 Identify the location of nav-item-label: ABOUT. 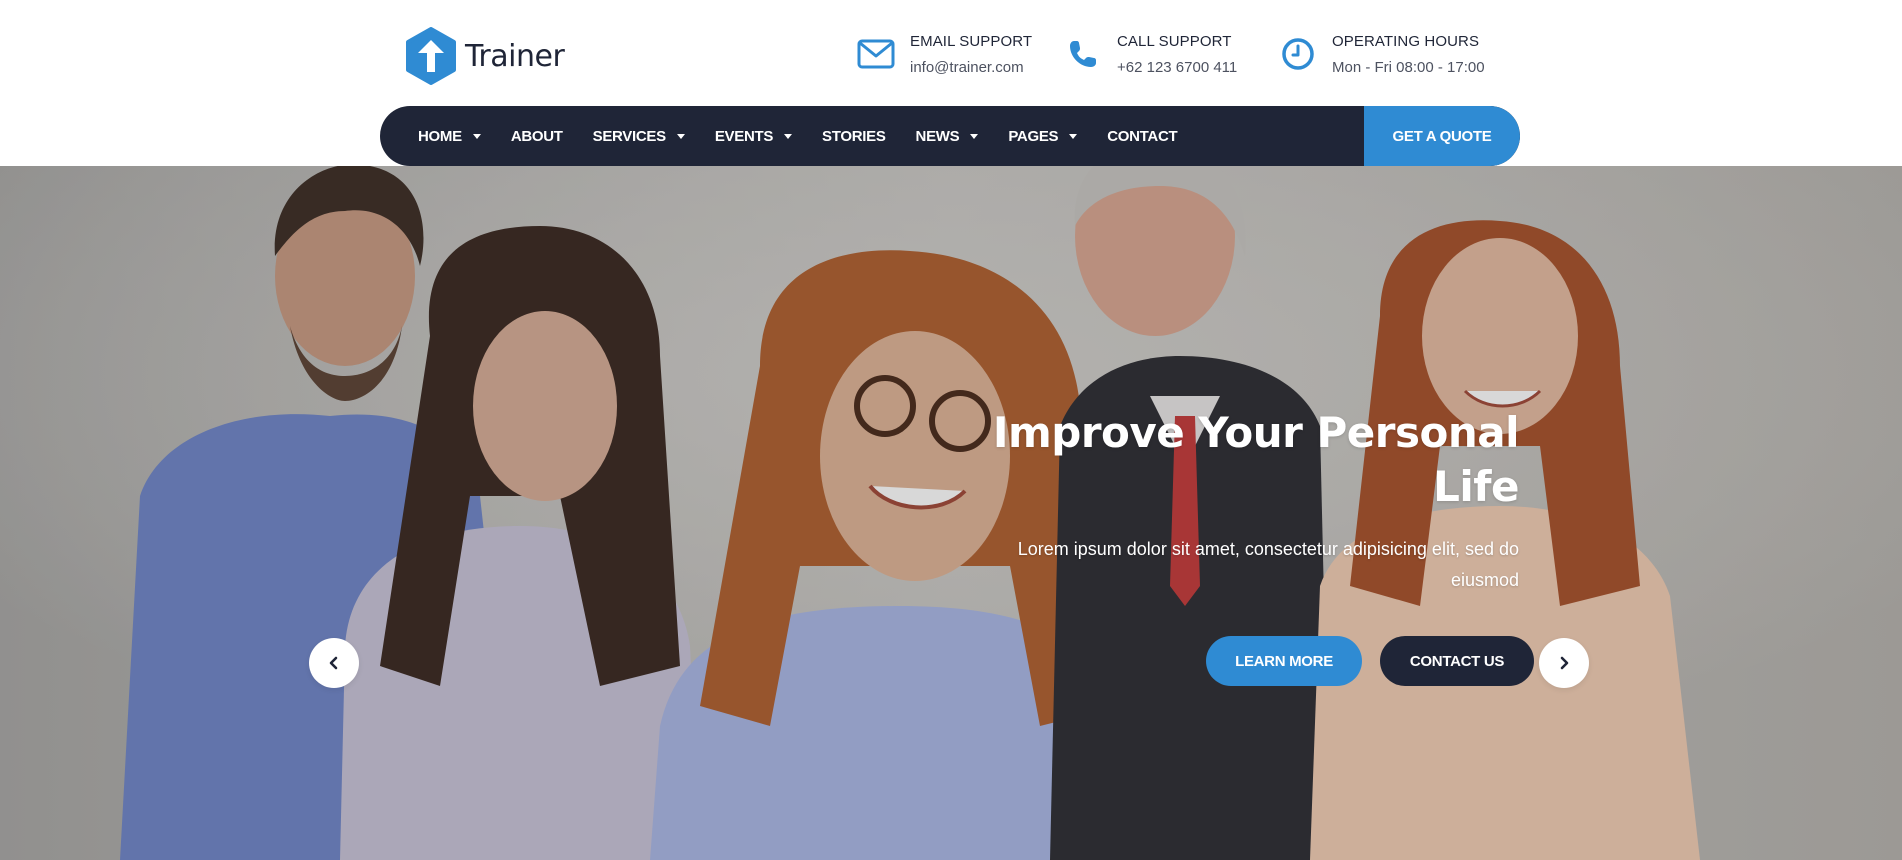
(536, 136).